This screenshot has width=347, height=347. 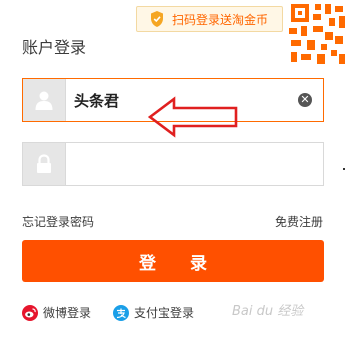 What do you see at coordinates (316, 34) in the screenshot?
I see `qr-code-icon` at bounding box center [316, 34].